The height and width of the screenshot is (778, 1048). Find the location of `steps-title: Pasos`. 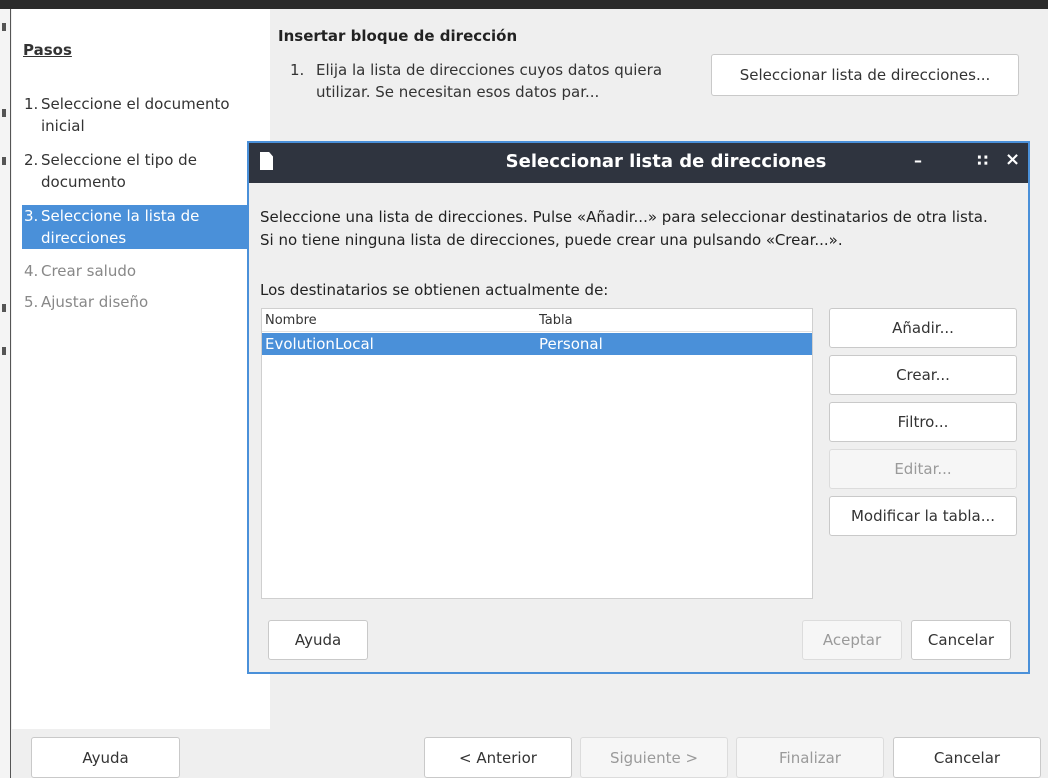

steps-title: Pasos is located at coordinates (47, 50).